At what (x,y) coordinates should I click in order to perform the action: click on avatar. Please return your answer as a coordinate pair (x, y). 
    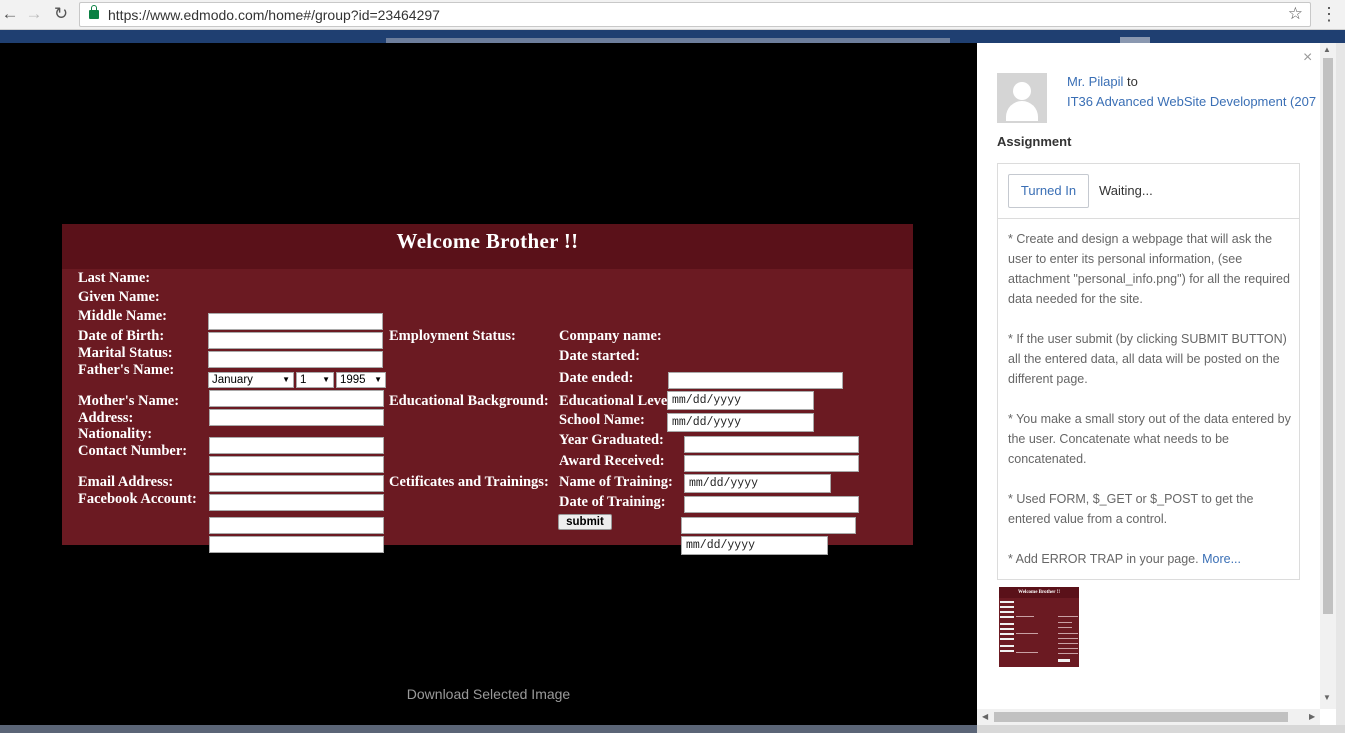
    Looking at the image, I should click on (1022, 98).